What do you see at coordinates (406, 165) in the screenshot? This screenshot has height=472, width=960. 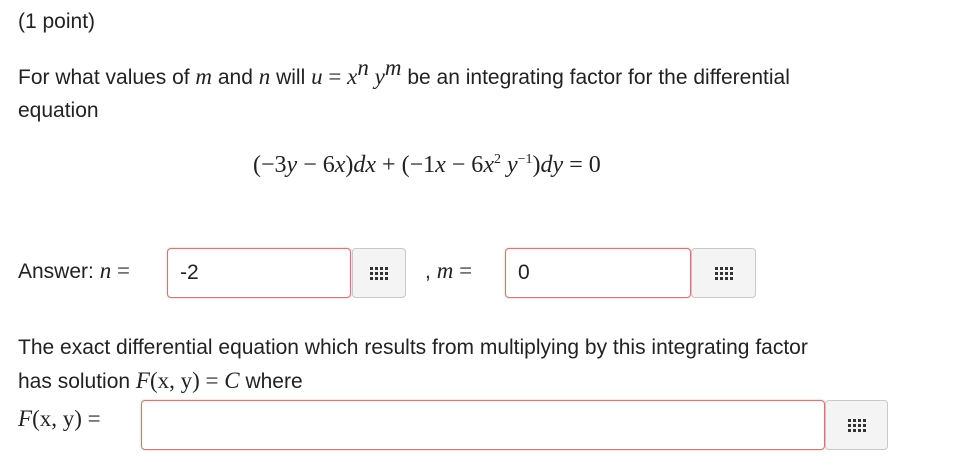 I see `eq-plus: + (−1` at bounding box center [406, 165].